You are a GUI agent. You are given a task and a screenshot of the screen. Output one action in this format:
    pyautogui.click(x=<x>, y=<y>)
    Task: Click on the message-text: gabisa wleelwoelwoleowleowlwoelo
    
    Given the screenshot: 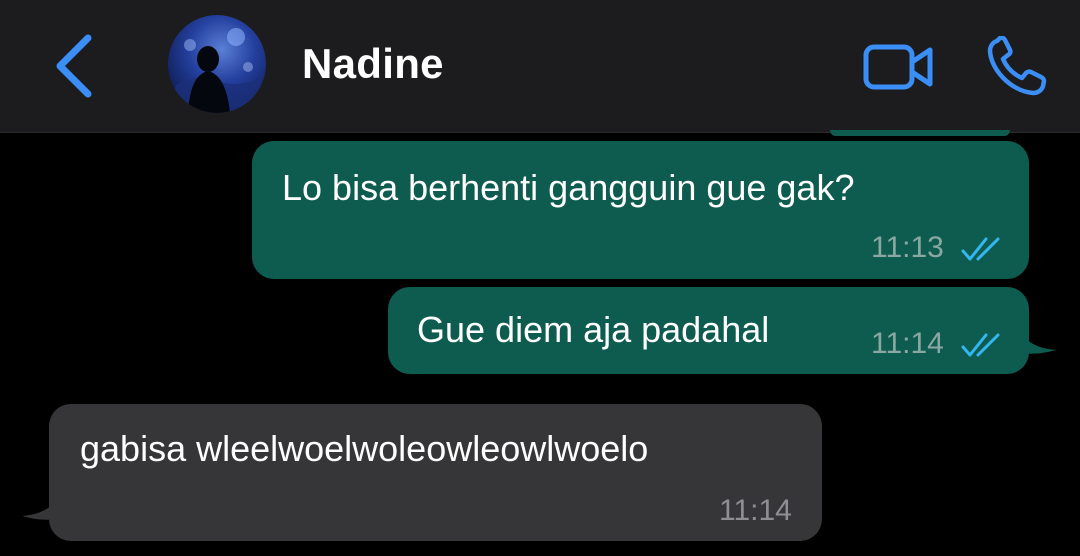 What is the action you would take?
    pyautogui.click(x=364, y=448)
    